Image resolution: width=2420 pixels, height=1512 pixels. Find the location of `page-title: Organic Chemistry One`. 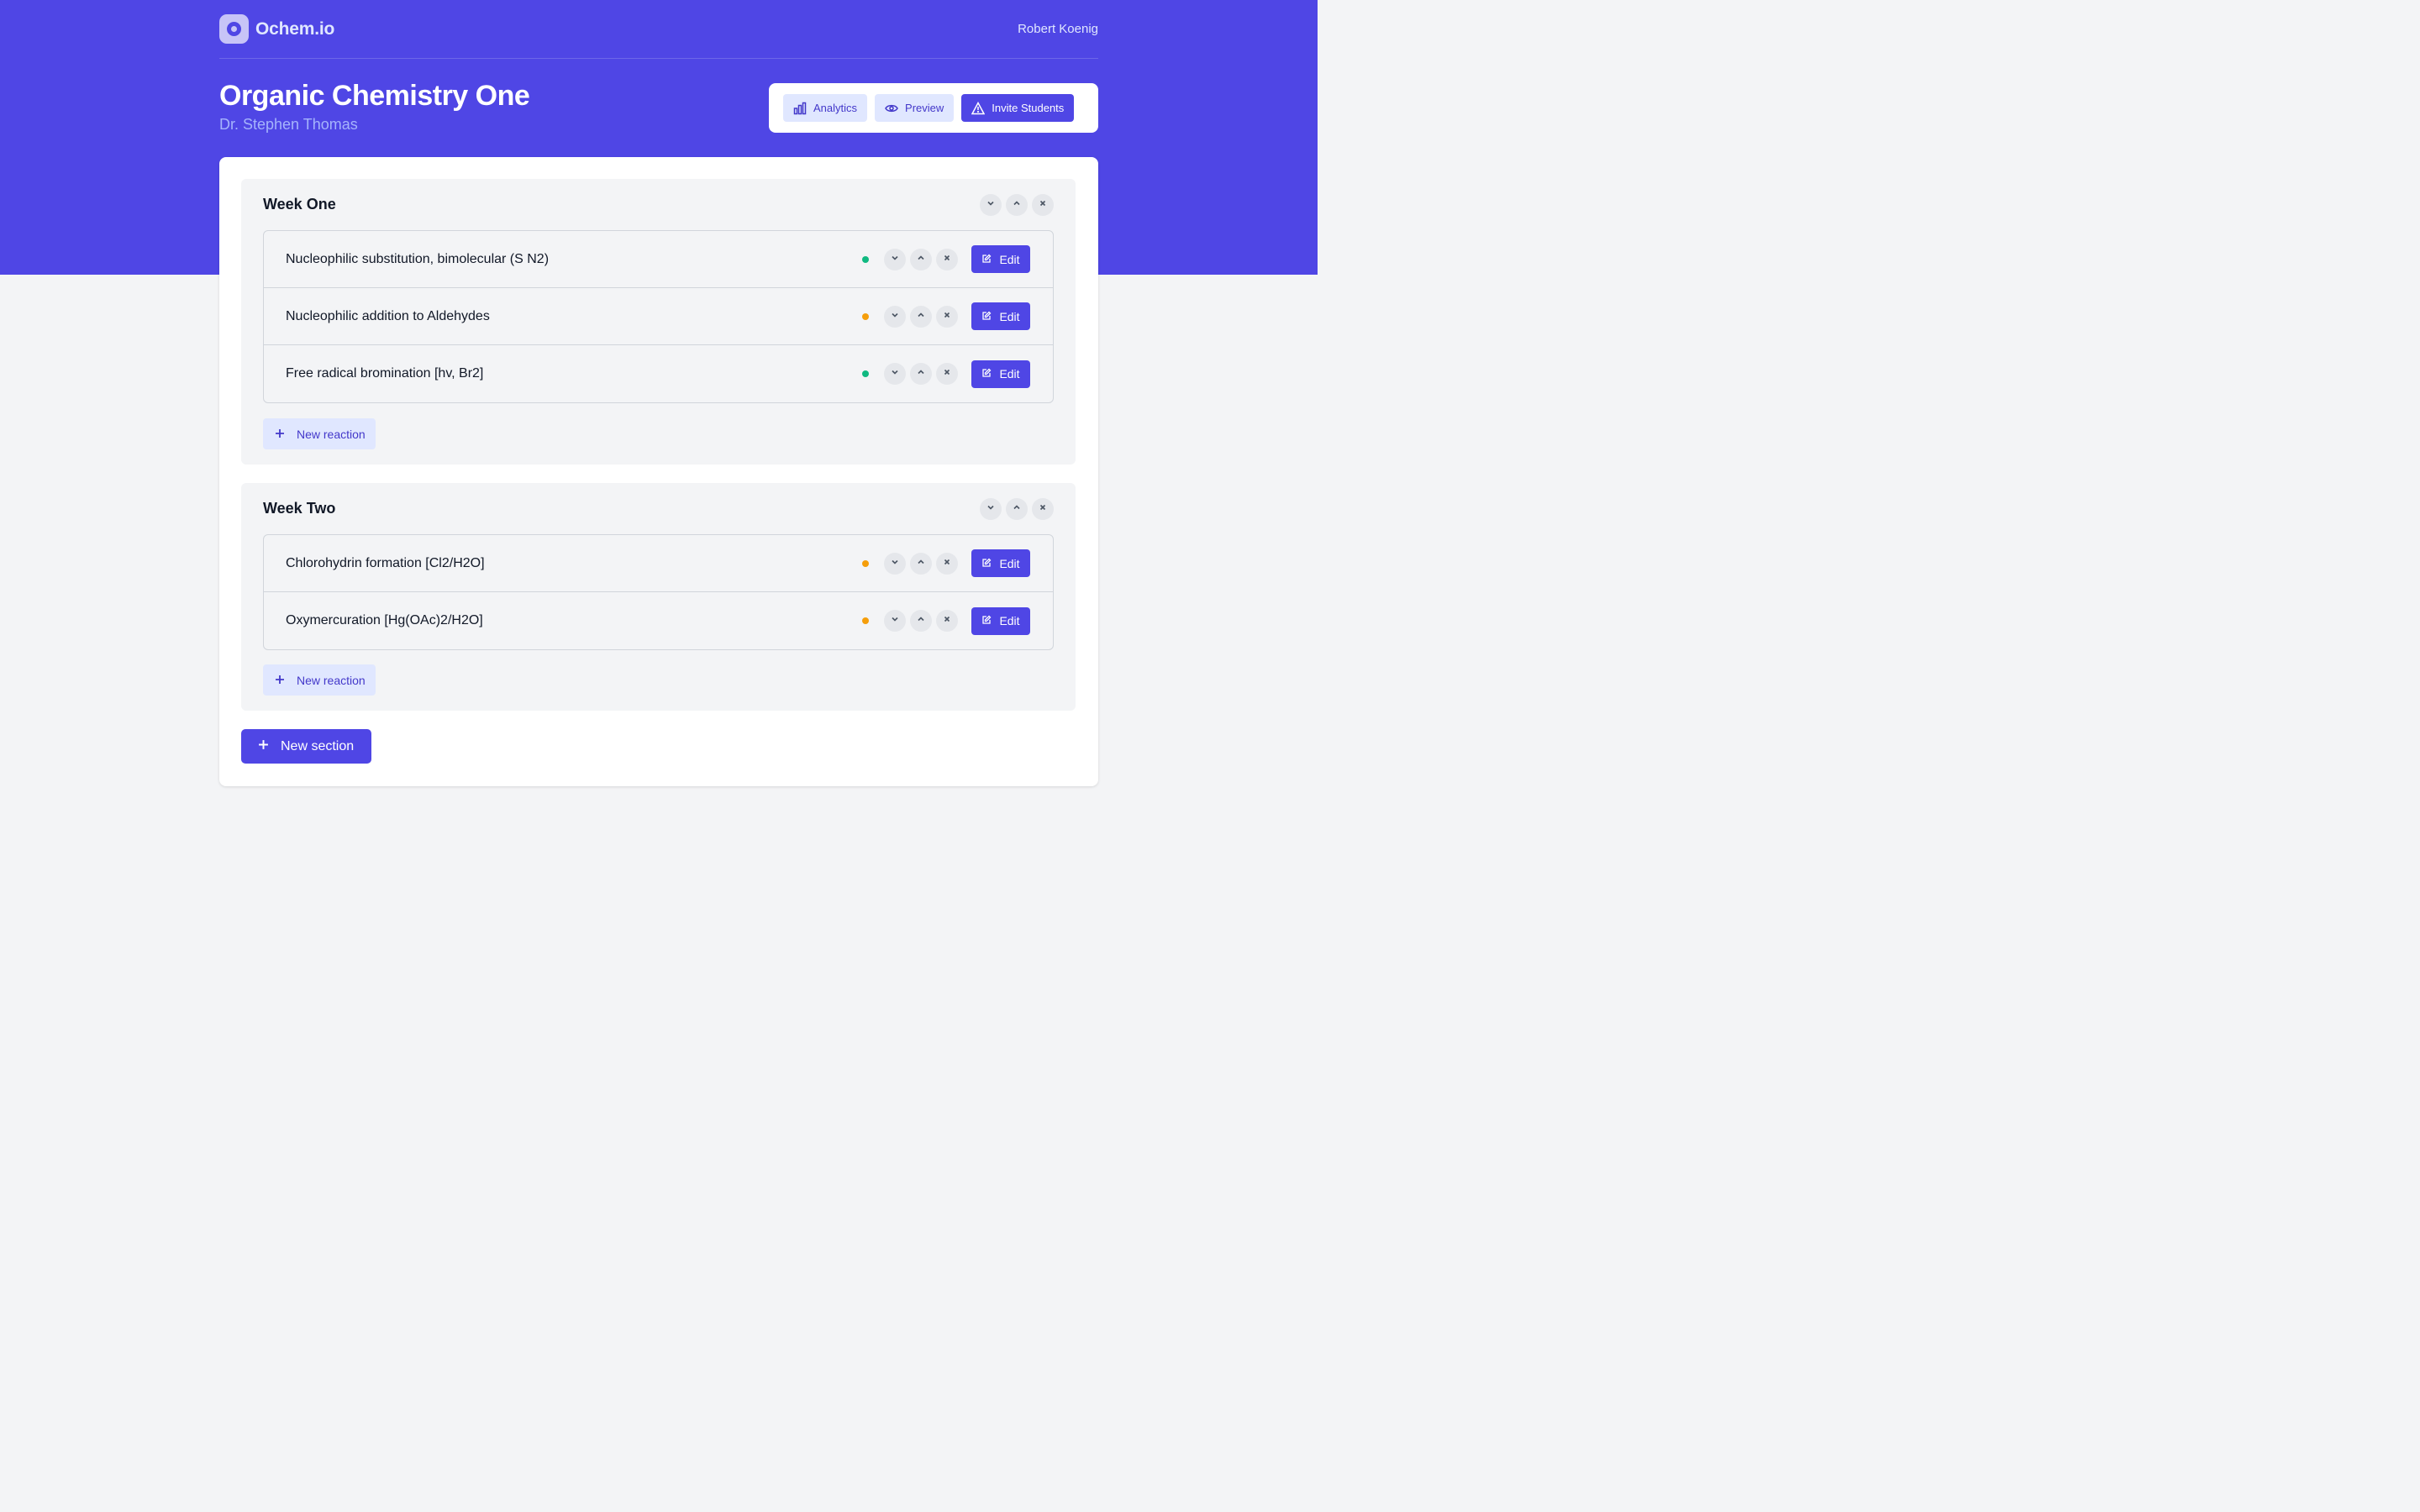

page-title: Organic Chemistry One is located at coordinates (374, 96).